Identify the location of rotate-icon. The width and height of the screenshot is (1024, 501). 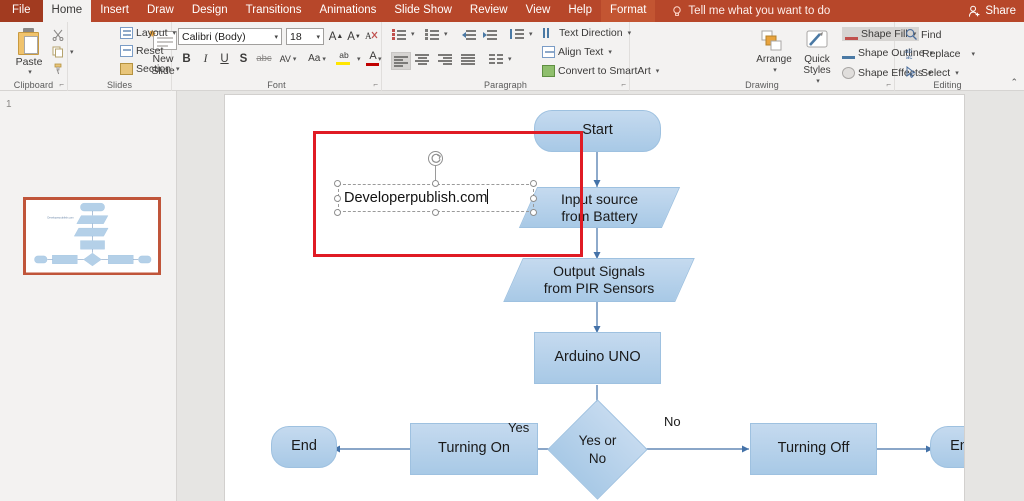
(436, 158).